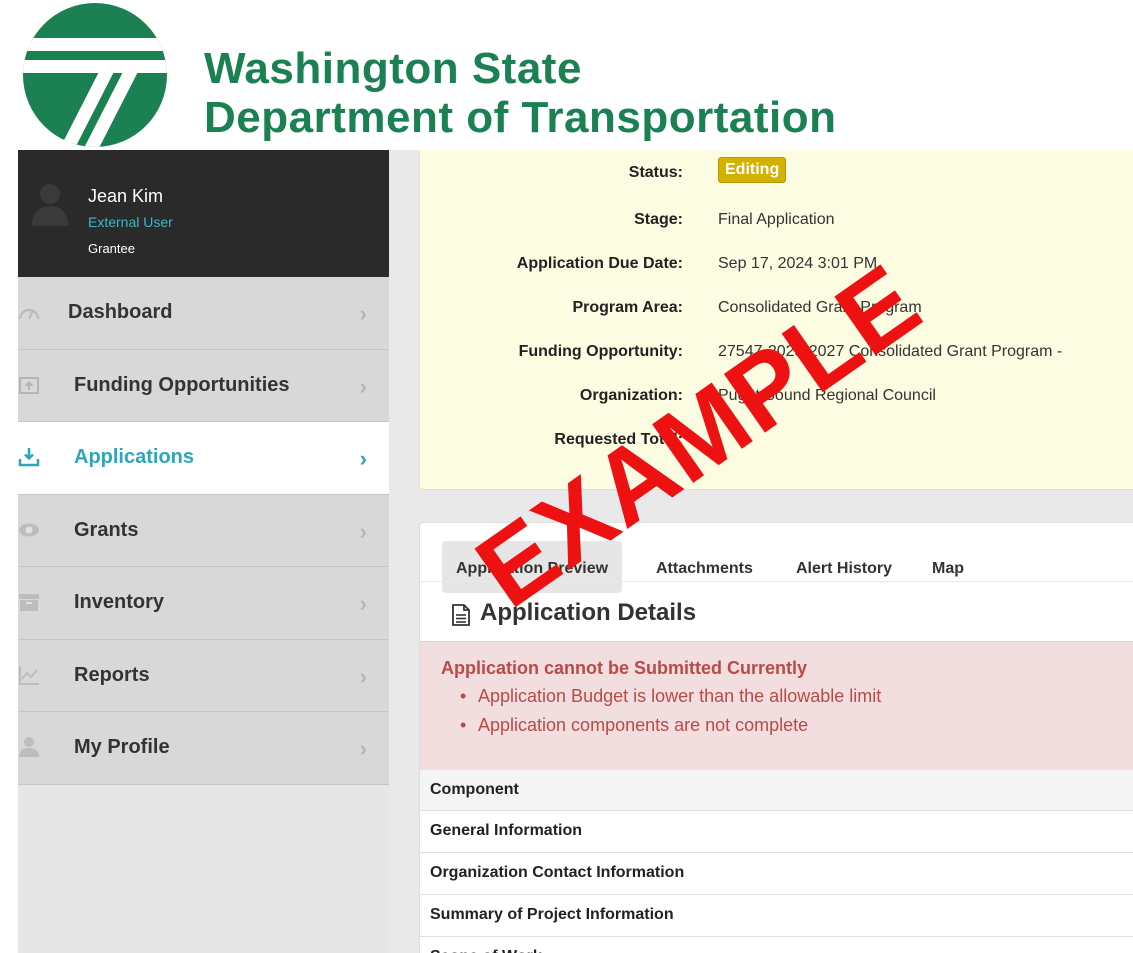  What do you see at coordinates (203, 603) in the screenshot?
I see `sidebar-item-inventory: Inventory ›` at bounding box center [203, 603].